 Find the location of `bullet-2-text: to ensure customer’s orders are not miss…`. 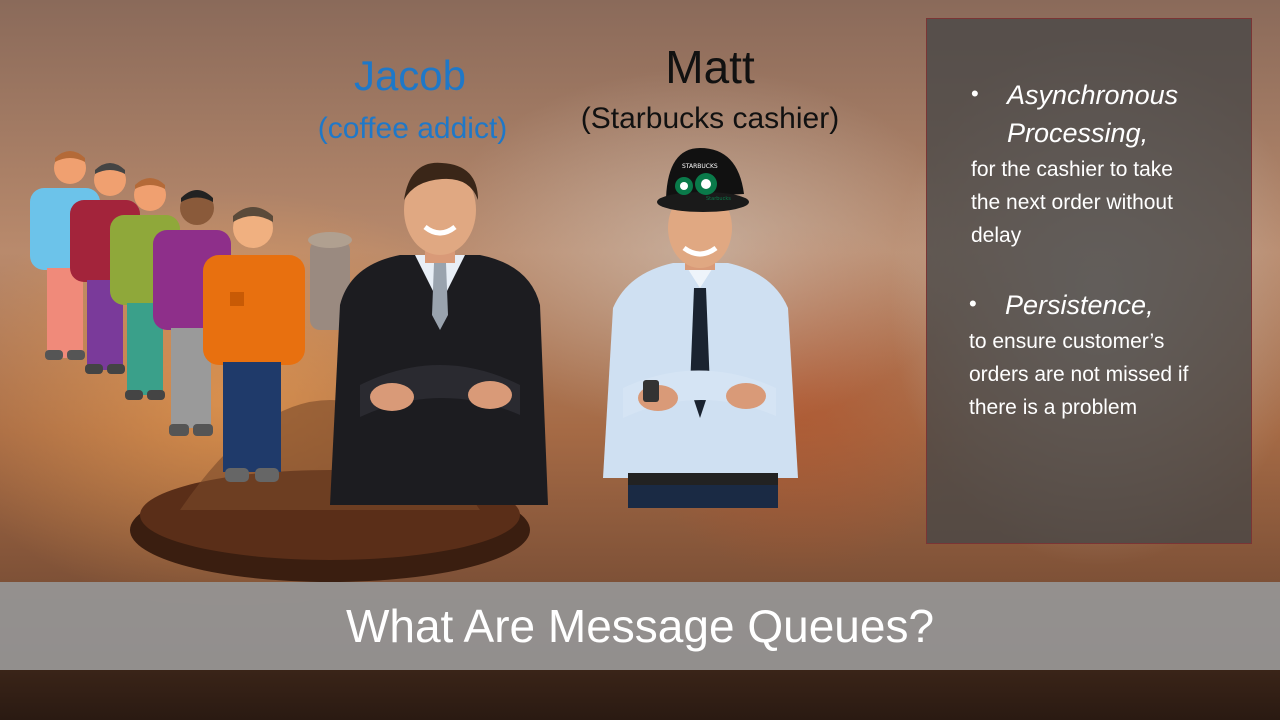

bullet-2-text: to ensure customer’s orders are not miss… is located at coordinates (1100, 374).